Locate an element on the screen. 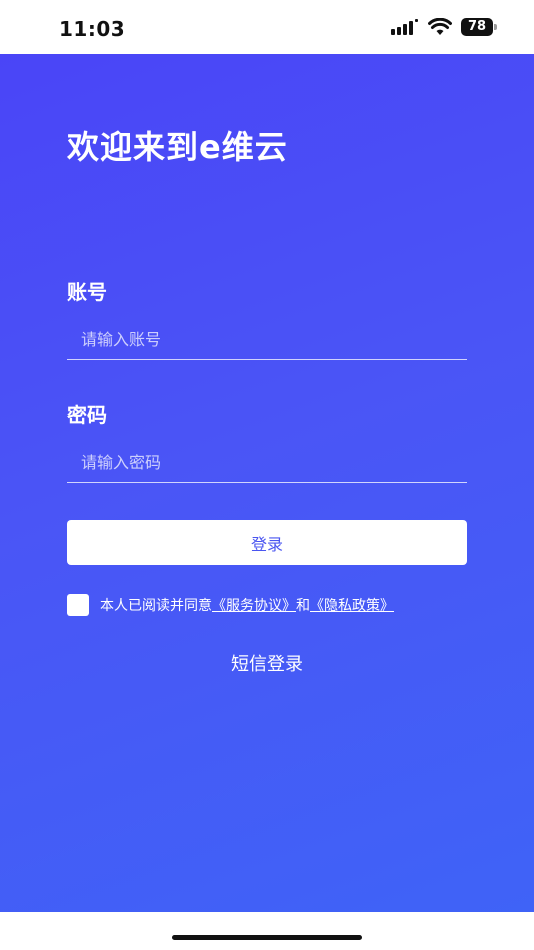 The width and height of the screenshot is (534, 950). privacy-policy-link: 《隐私政策》 is located at coordinates (352, 605).